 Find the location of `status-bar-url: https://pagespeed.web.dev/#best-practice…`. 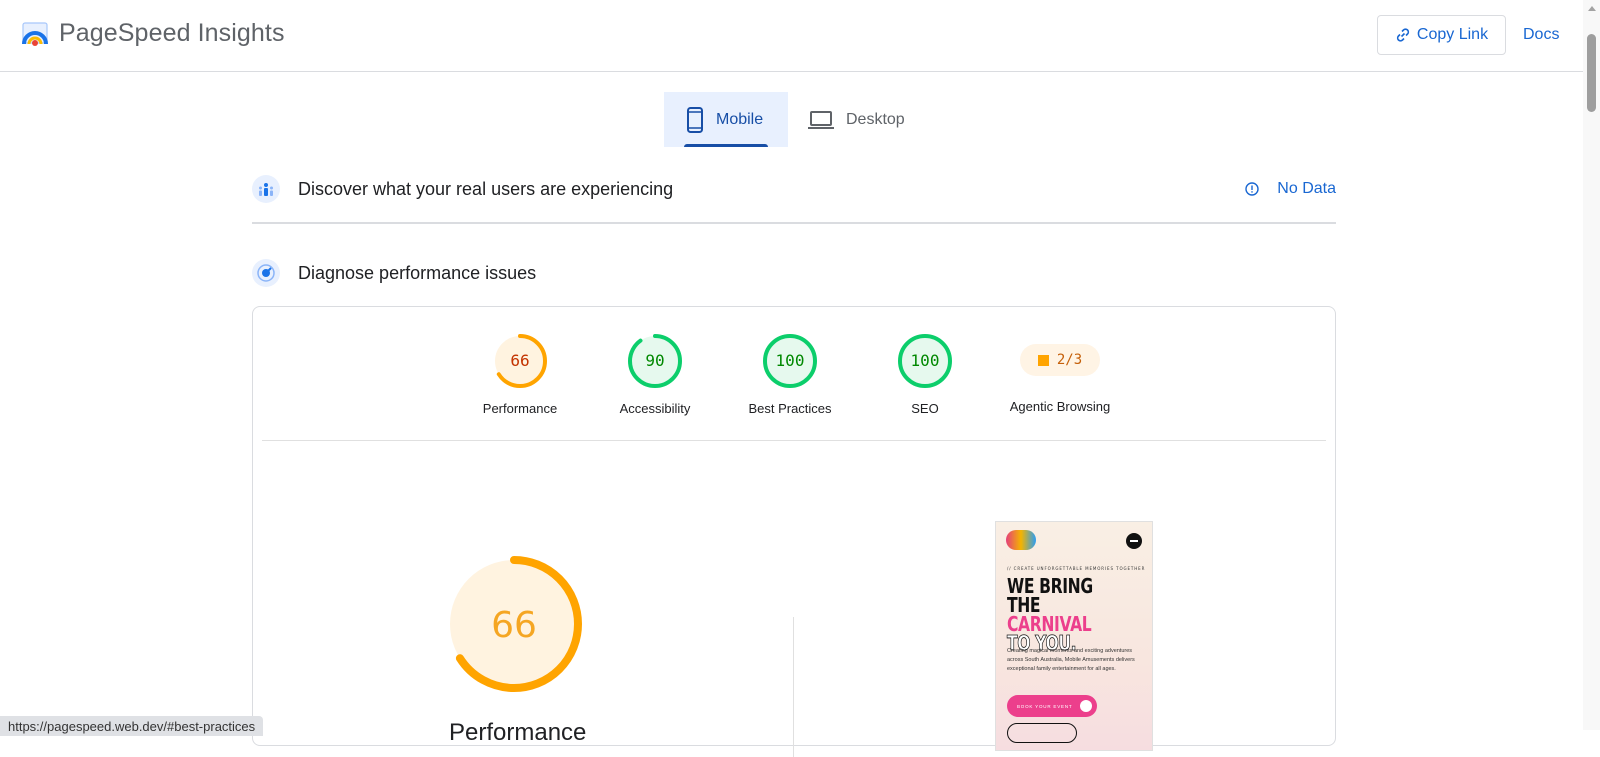

status-bar-url: https://pagespeed.web.dev/#best-practice… is located at coordinates (132, 726).